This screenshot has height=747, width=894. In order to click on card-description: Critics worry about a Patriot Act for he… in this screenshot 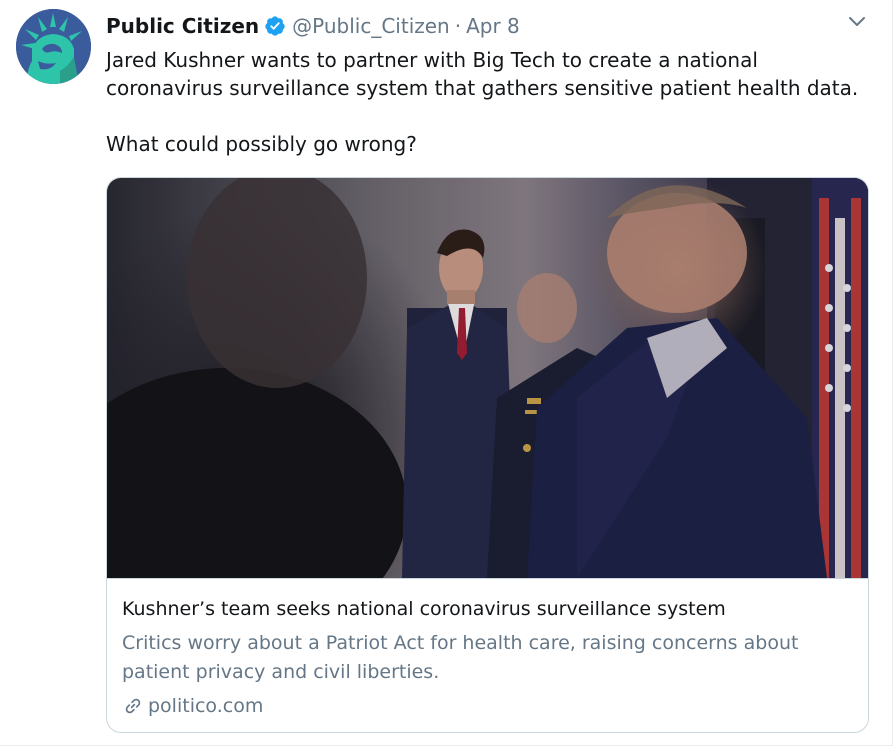, I will do `click(460, 657)`.